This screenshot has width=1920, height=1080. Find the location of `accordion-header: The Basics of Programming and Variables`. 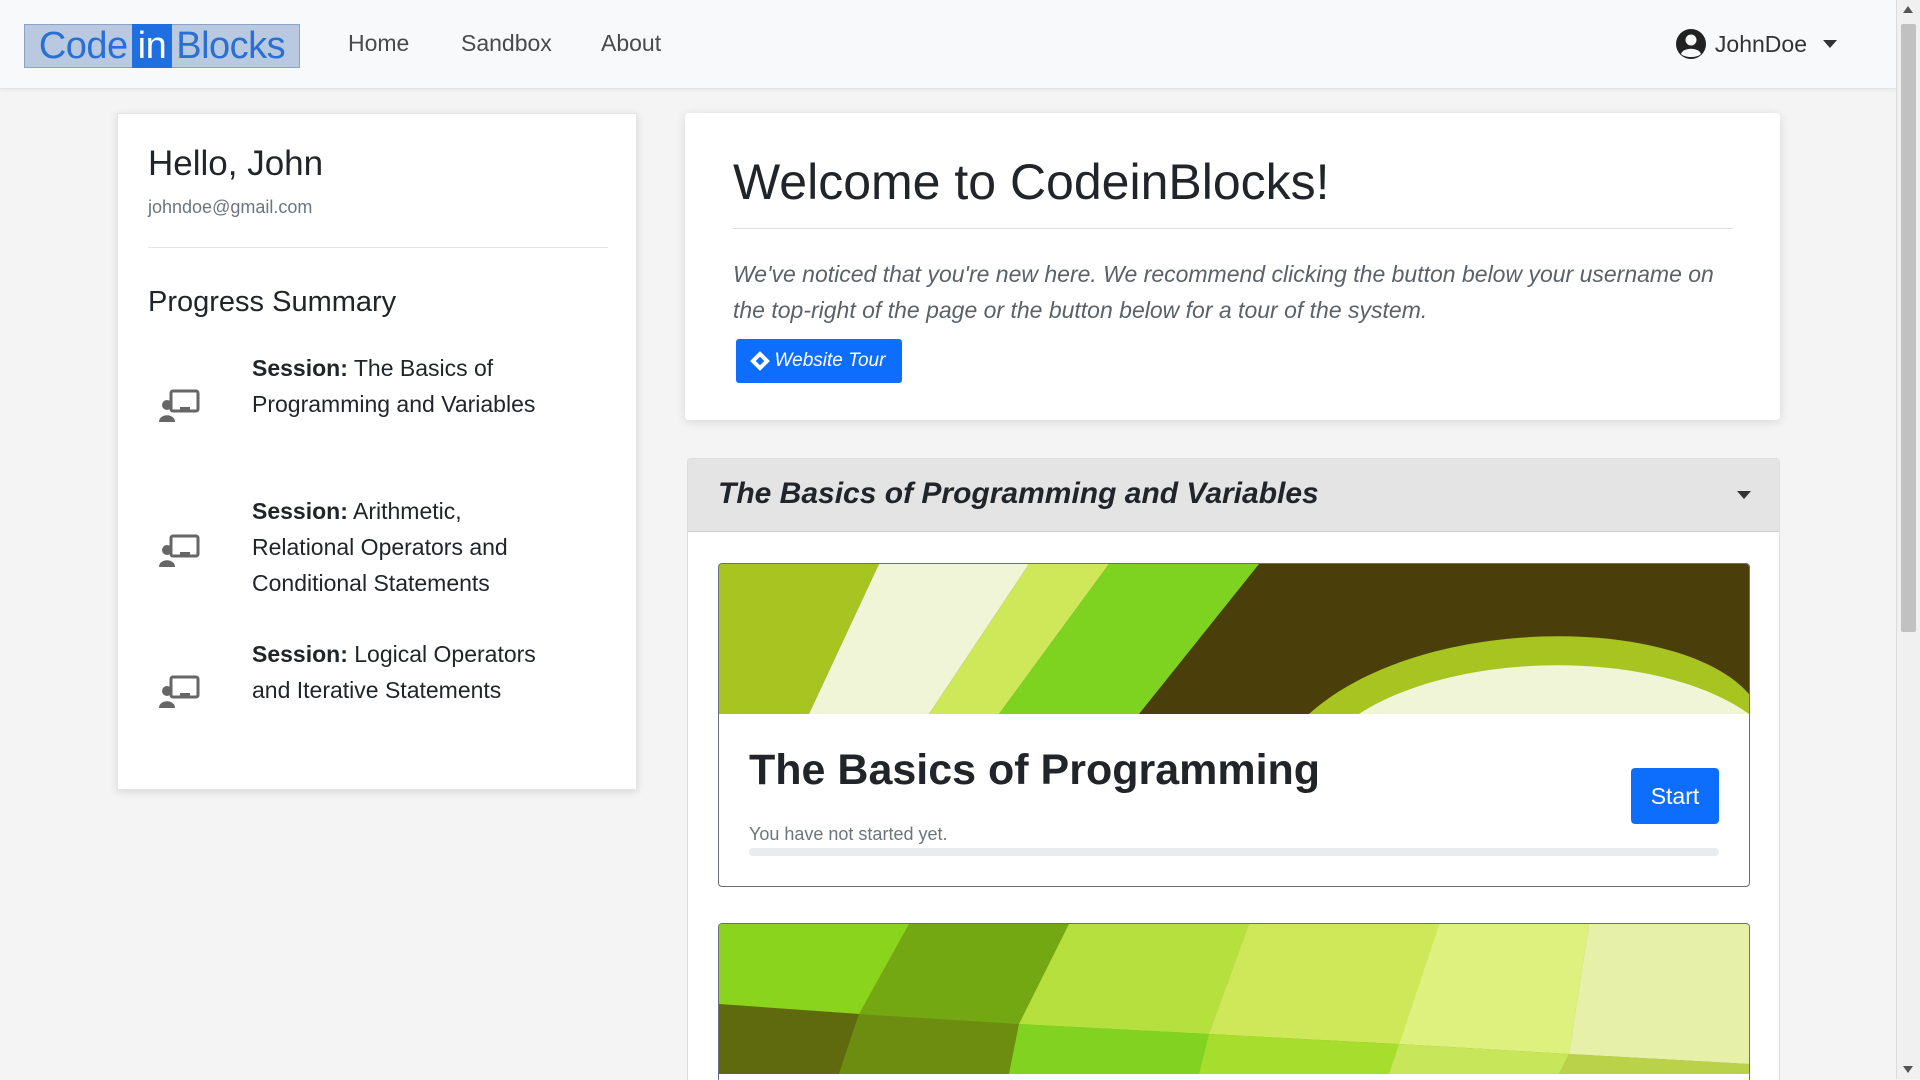

accordion-header: The Basics of Programming and Variables is located at coordinates (1233, 495).